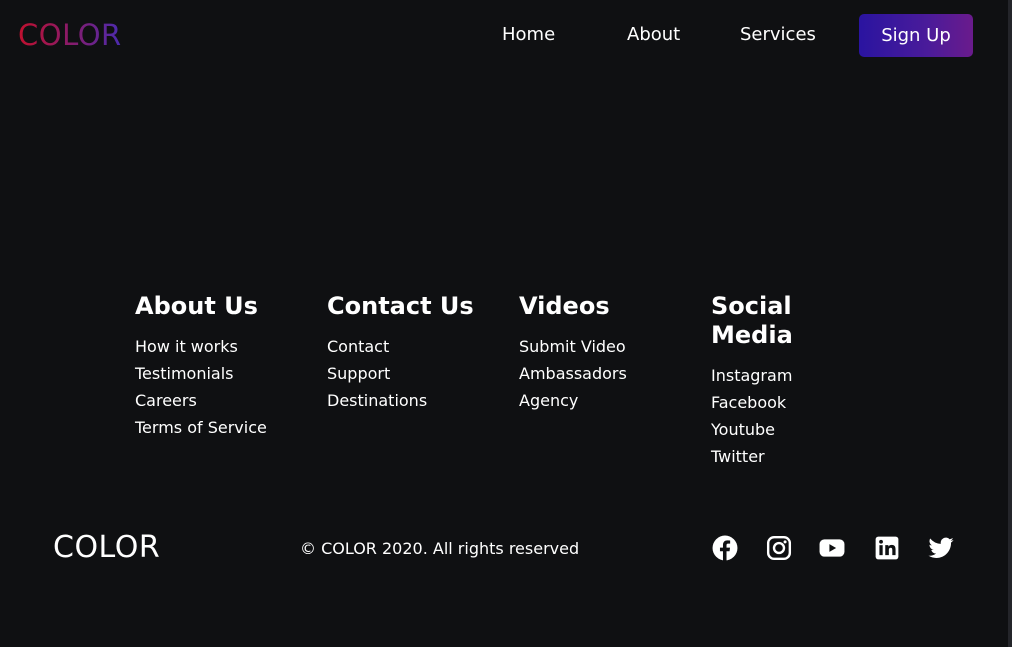 The image size is (1012, 647). What do you see at coordinates (528, 35) in the screenshot?
I see `nav-link-home: Home` at bounding box center [528, 35].